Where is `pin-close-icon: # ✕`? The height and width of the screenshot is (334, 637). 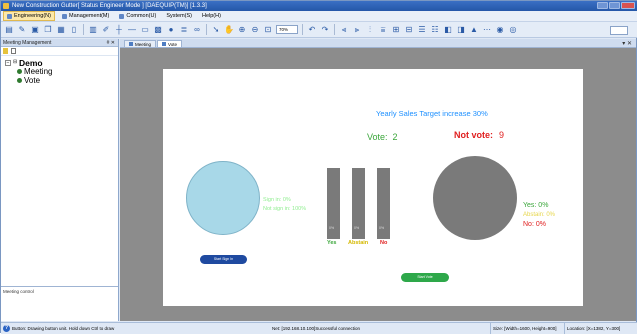 pin-close-icon: # ✕ is located at coordinates (111, 43).